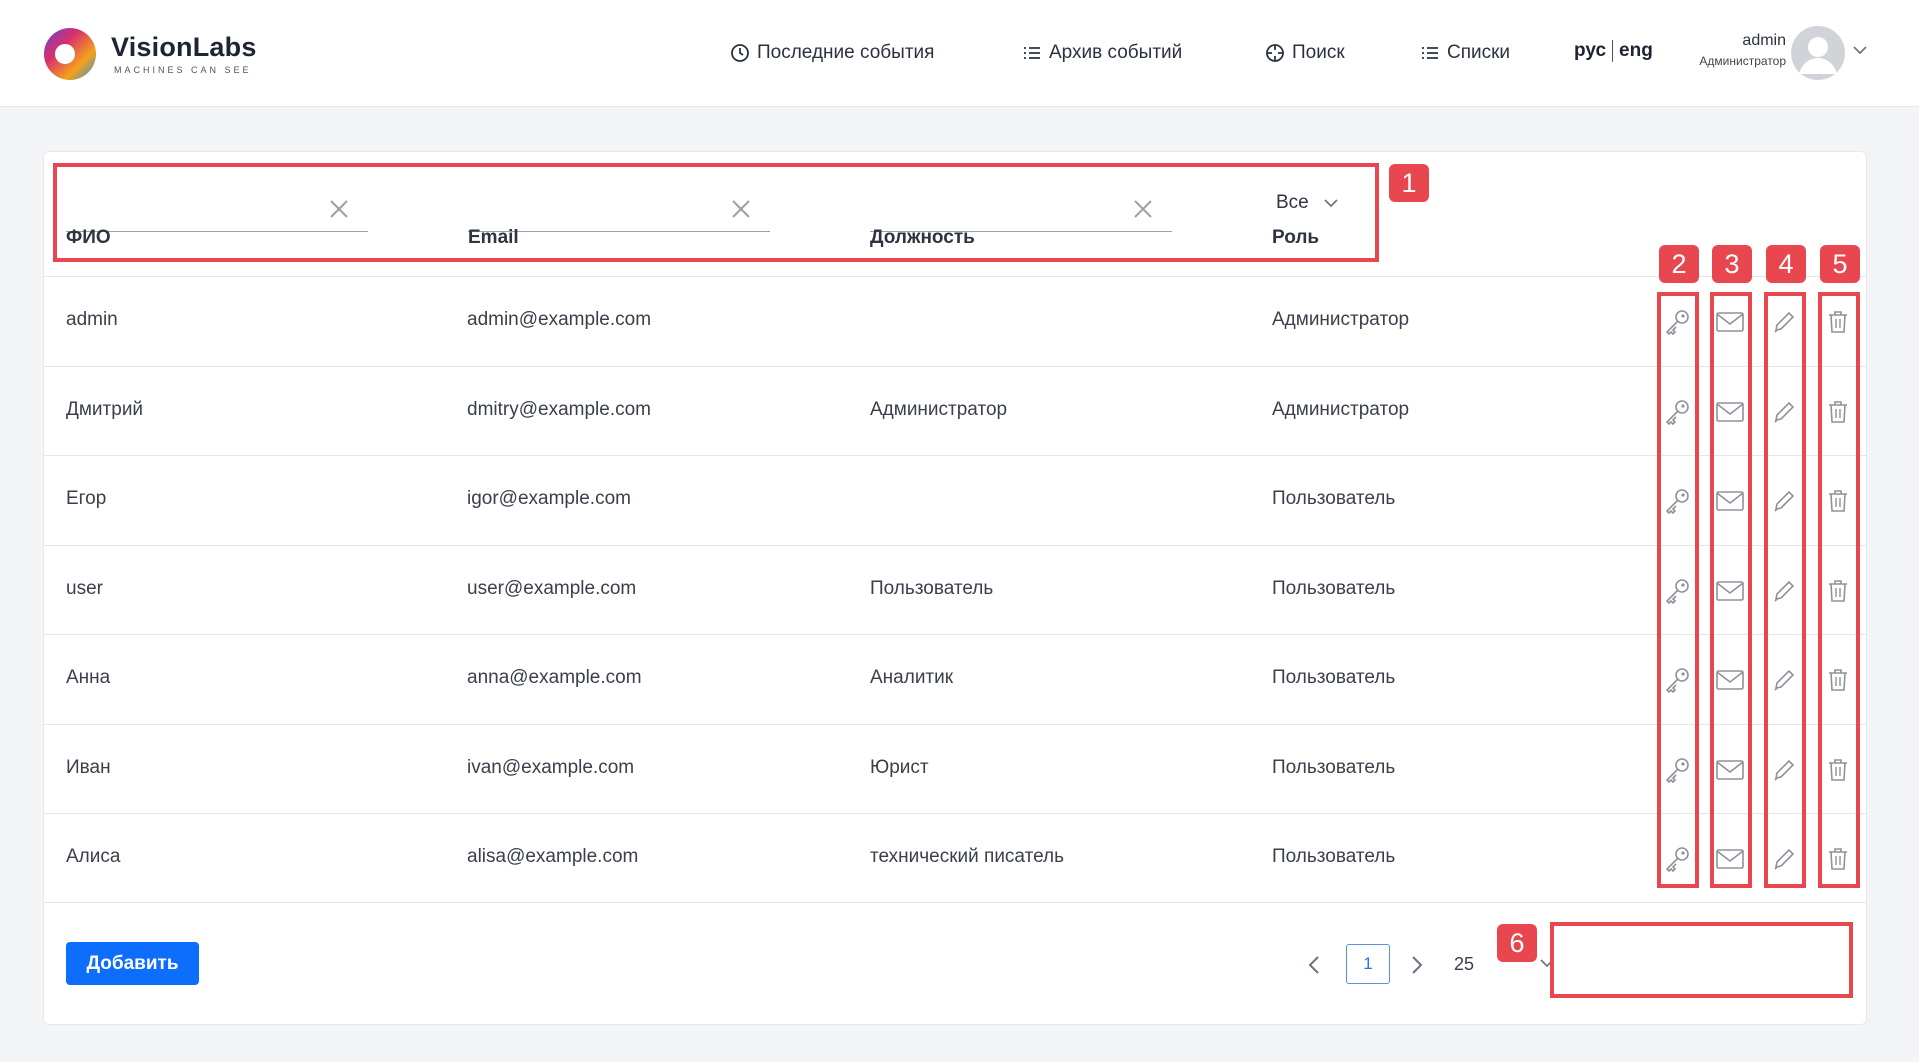 The height and width of the screenshot is (1062, 1919). I want to click on nav-lists-label: Списки, so click(1479, 52).